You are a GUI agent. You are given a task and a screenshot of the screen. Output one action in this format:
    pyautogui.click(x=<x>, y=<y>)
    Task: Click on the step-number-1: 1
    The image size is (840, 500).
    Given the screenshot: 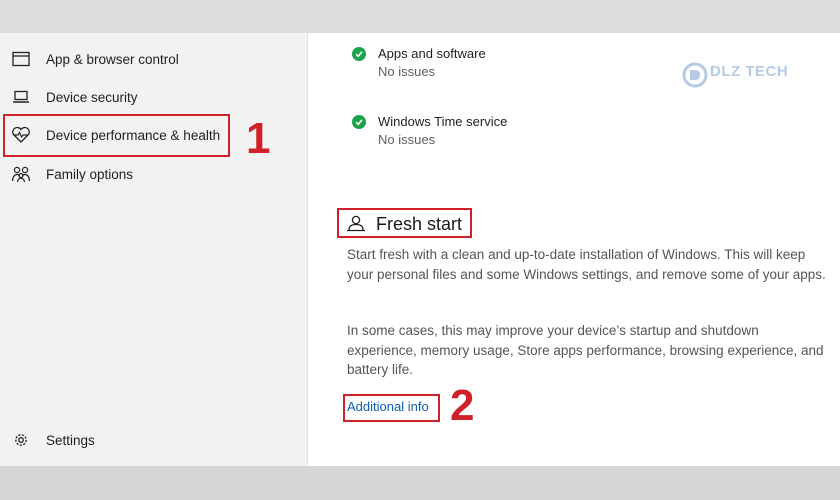 What is the action you would take?
    pyautogui.click(x=258, y=138)
    